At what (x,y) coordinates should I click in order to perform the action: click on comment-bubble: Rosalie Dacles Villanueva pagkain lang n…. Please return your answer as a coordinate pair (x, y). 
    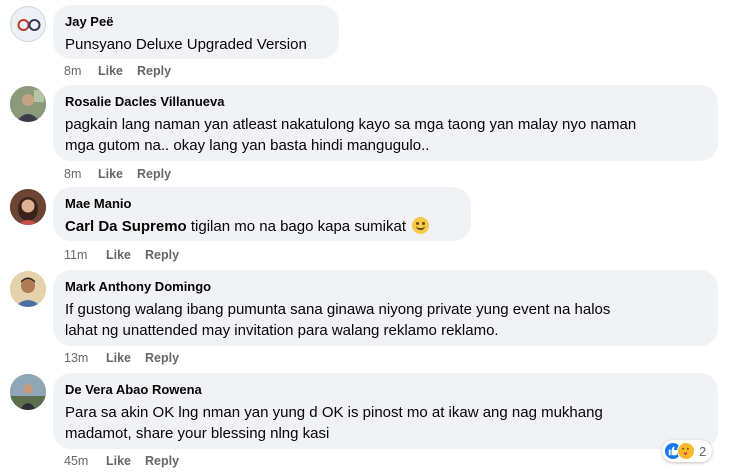
    Looking at the image, I should click on (385, 123).